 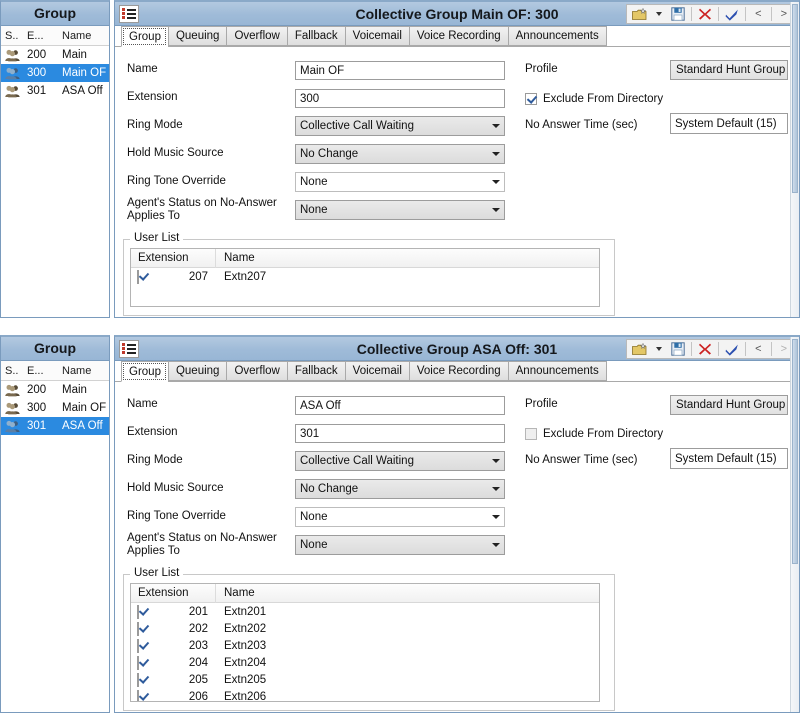 What do you see at coordinates (400, 405) in the screenshot?
I see `name-input: ASA Off` at bounding box center [400, 405].